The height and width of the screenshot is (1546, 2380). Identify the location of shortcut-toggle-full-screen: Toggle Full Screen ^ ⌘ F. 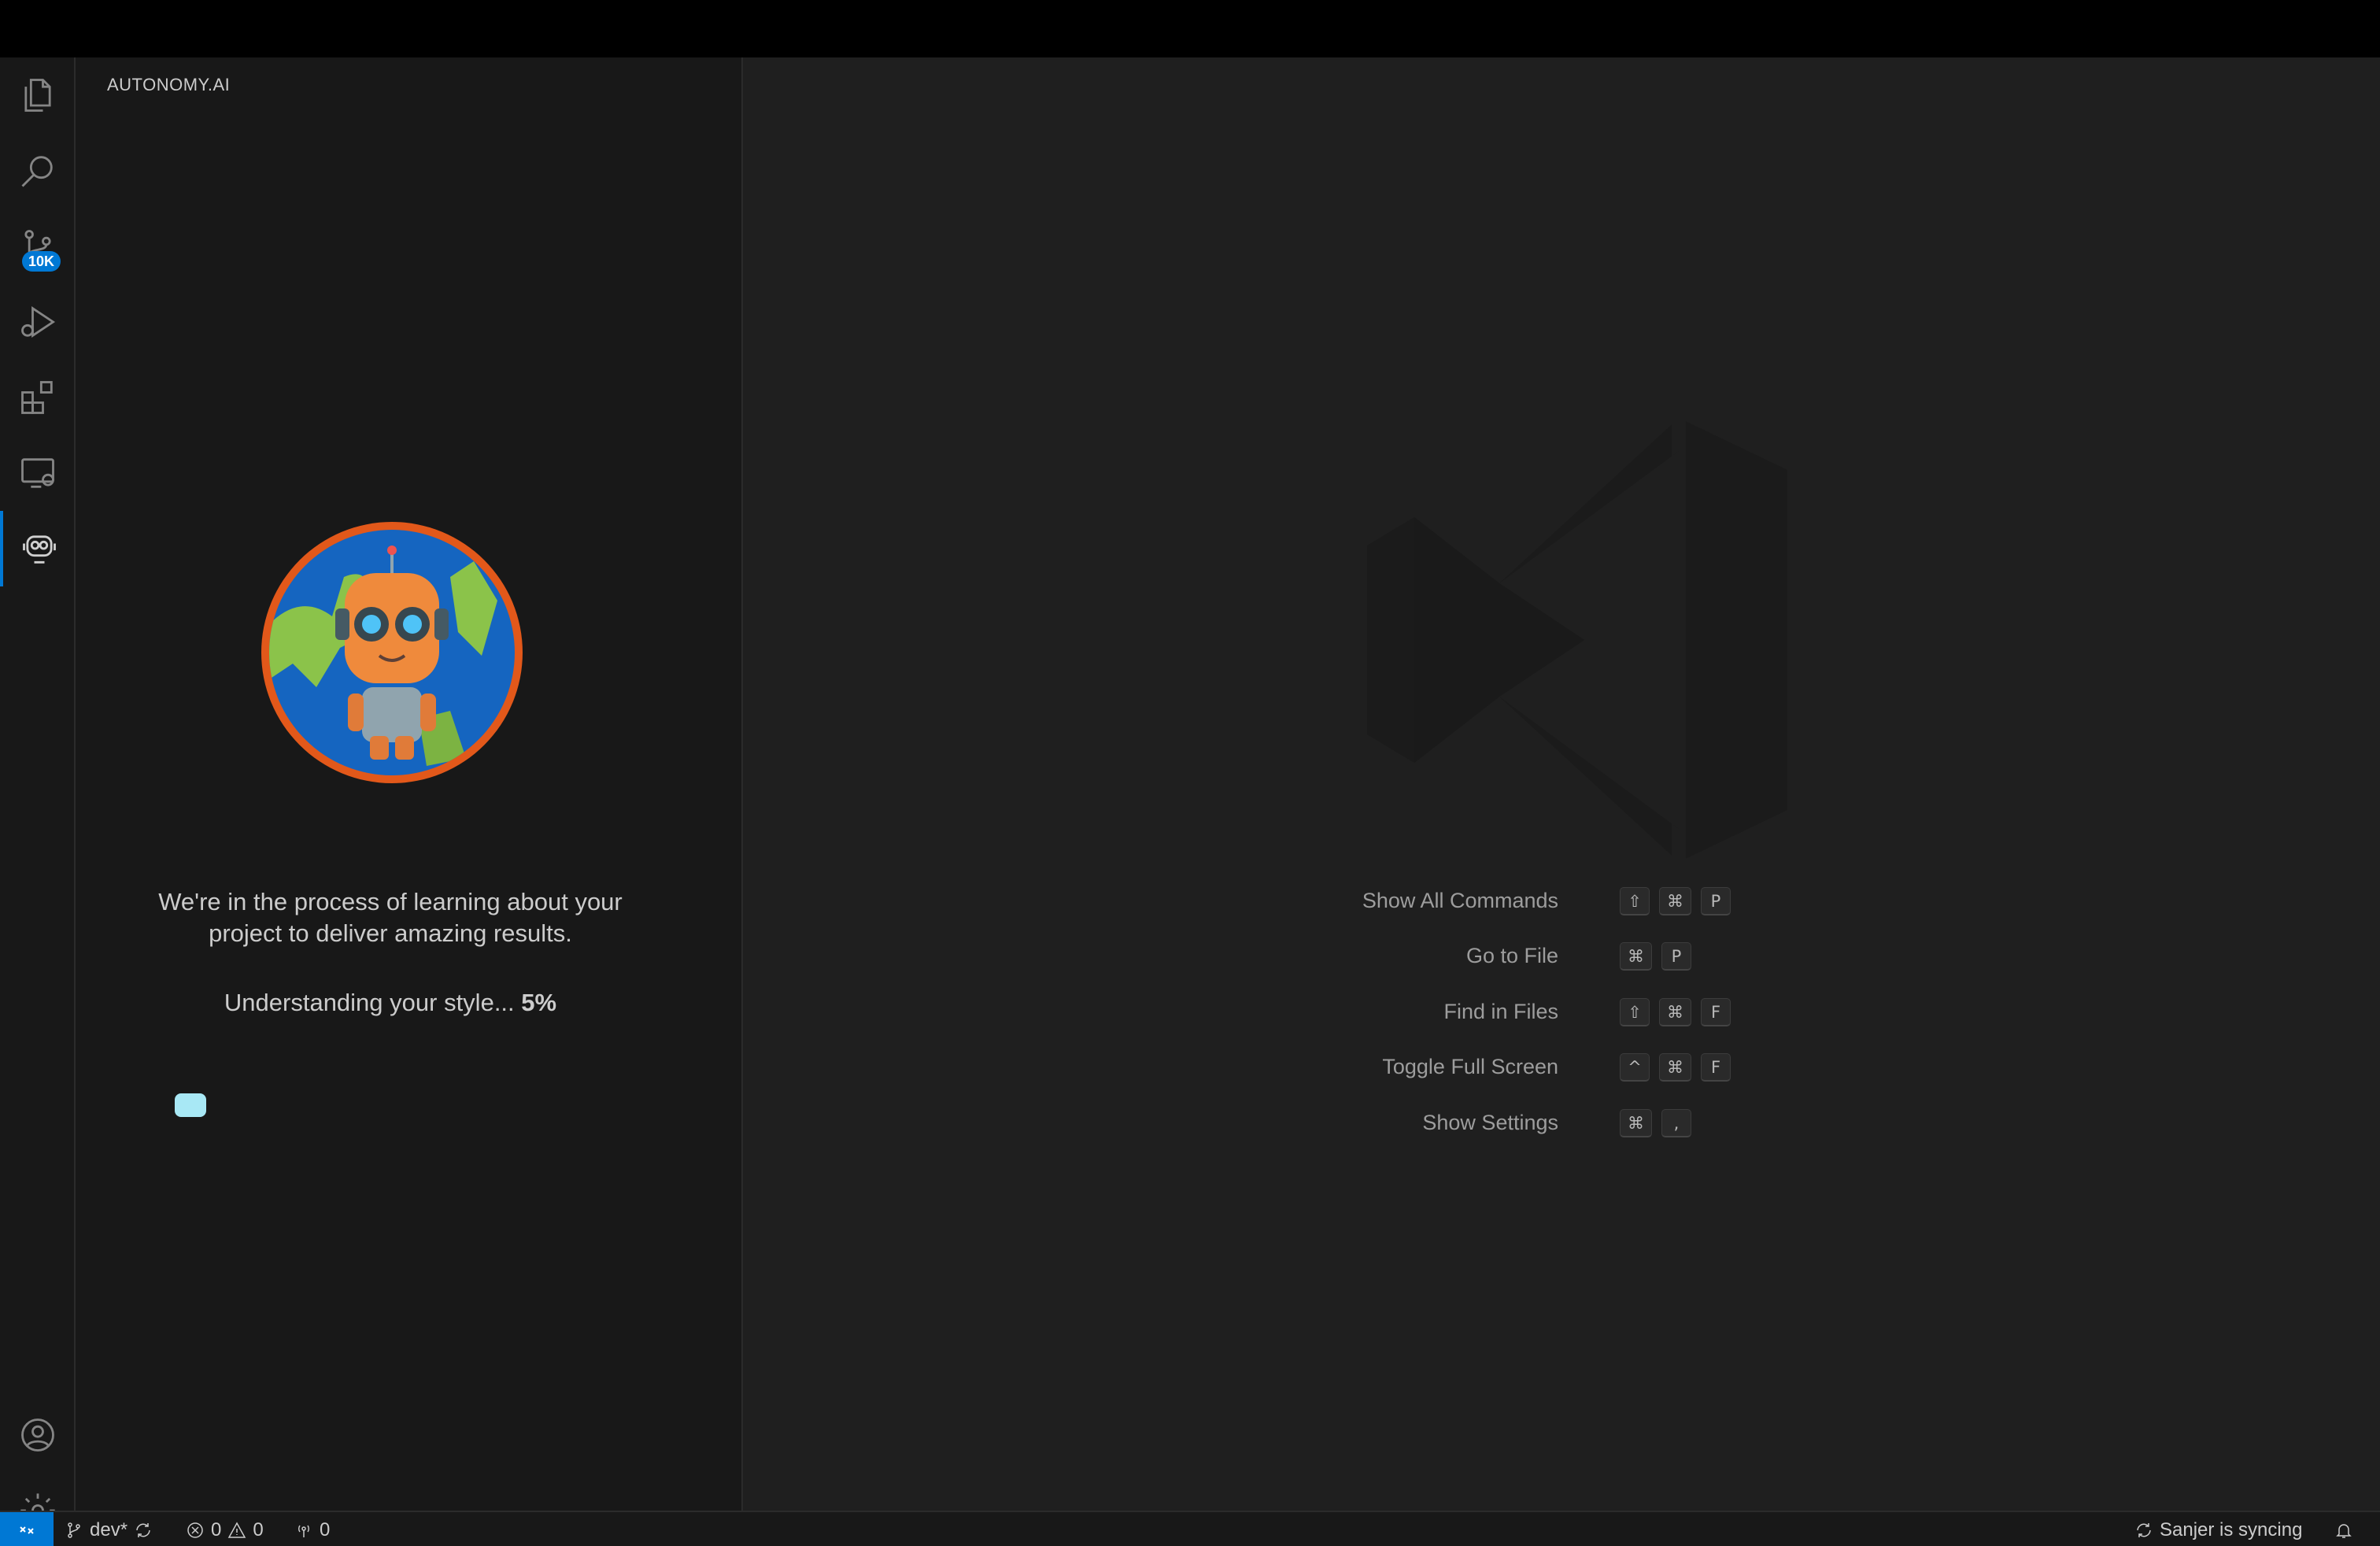
(1562, 1069).